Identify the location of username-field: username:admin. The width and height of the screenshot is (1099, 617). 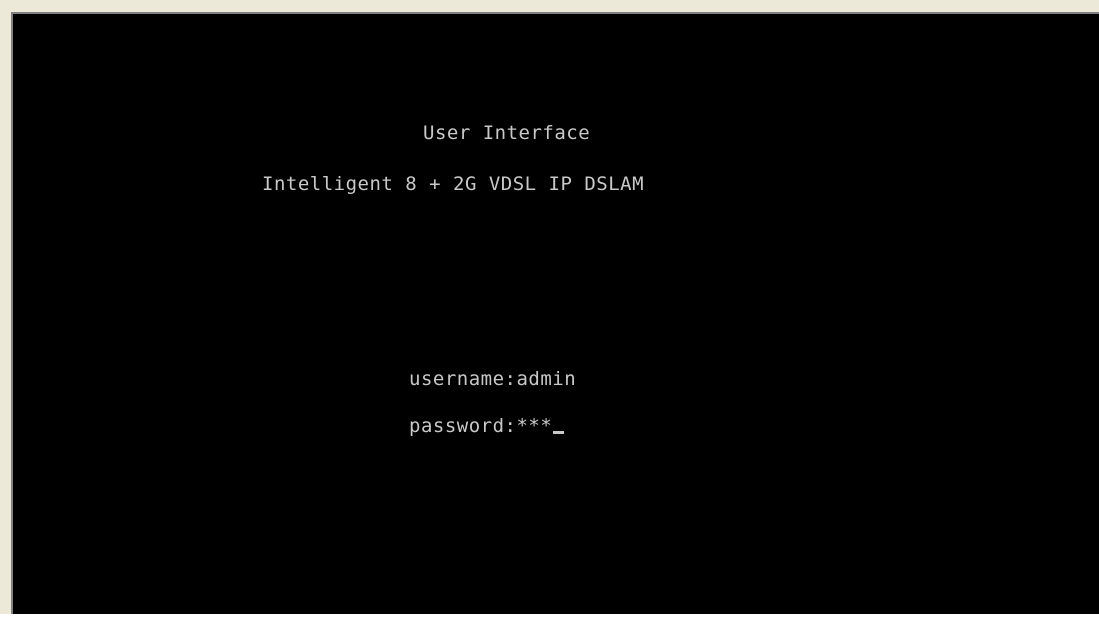
(492, 379).